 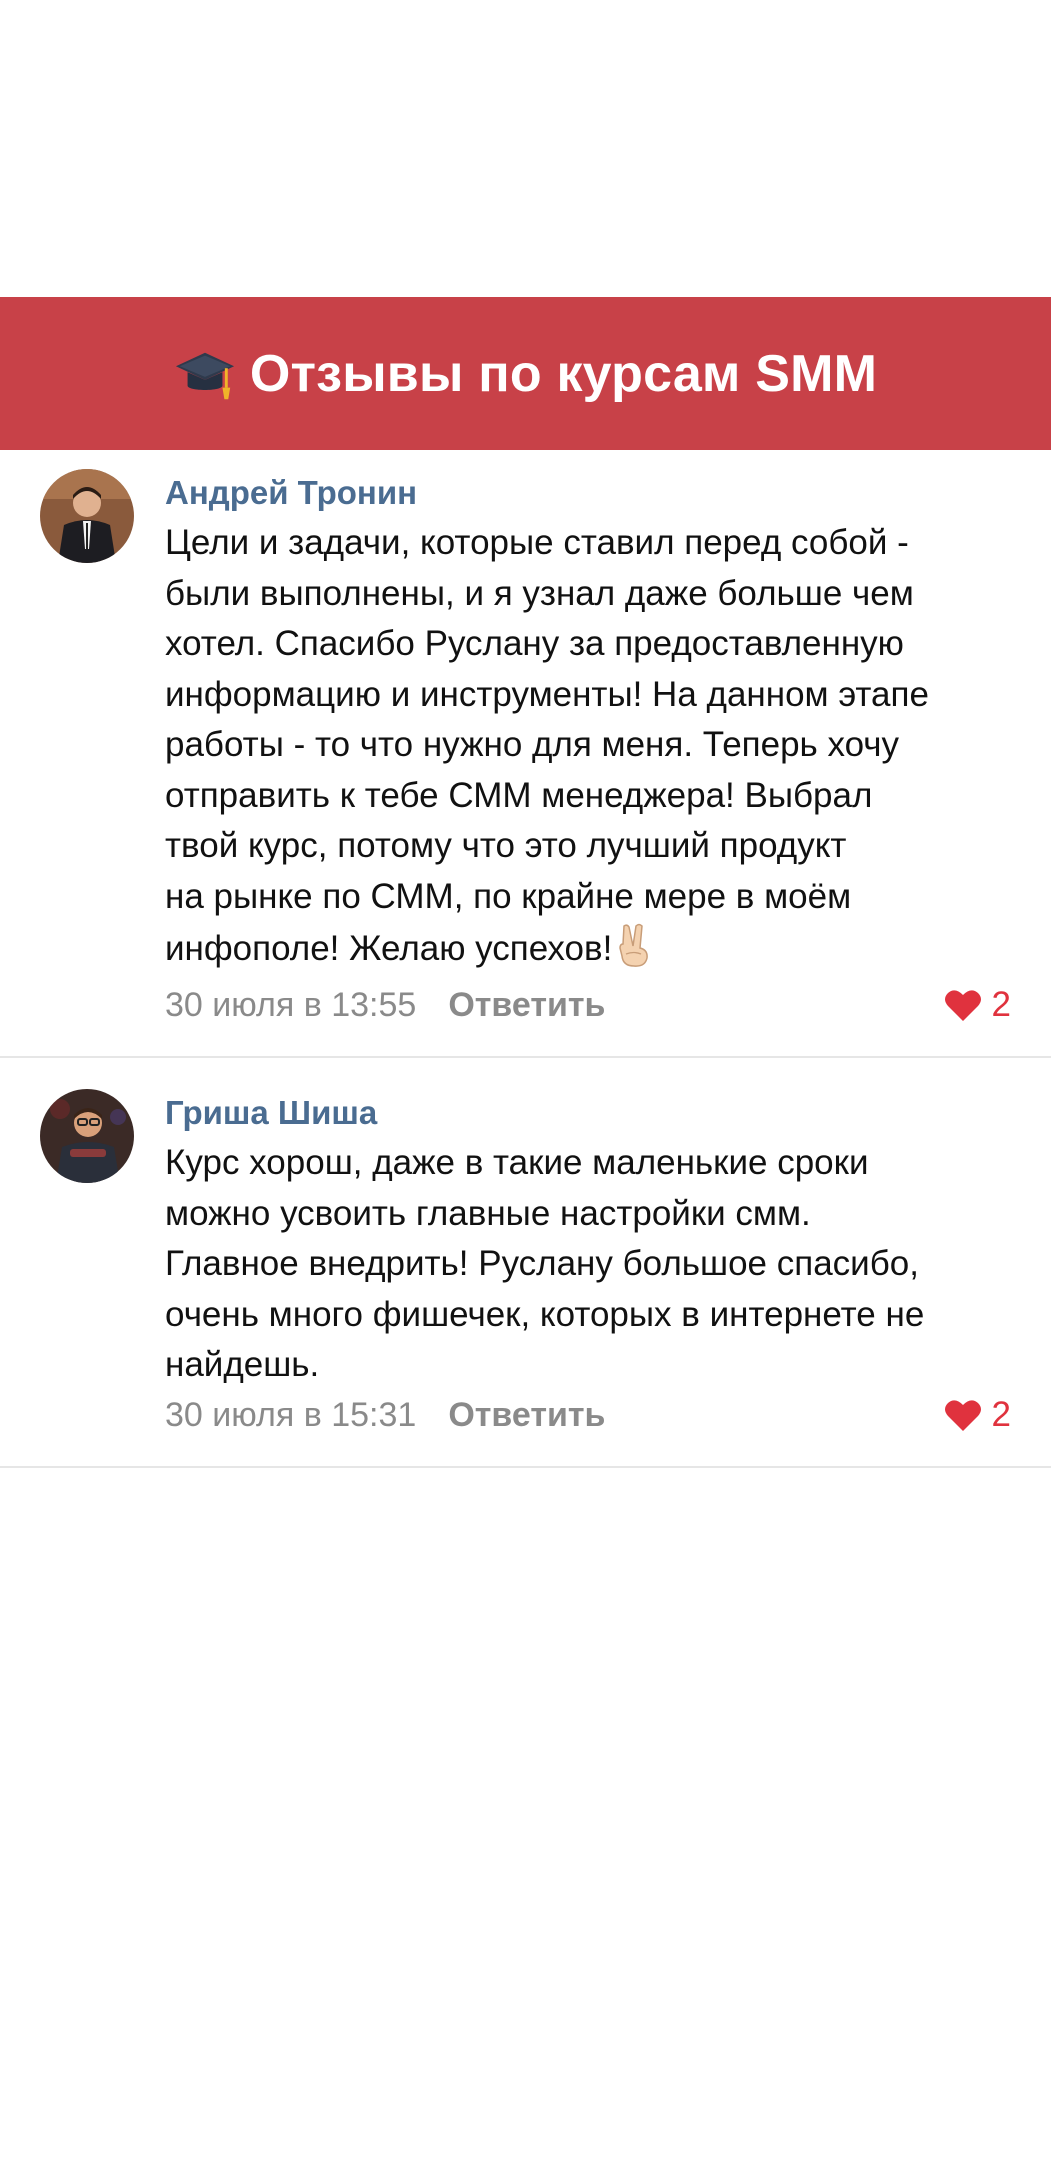 What do you see at coordinates (634, 945) in the screenshot?
I see `victory-hand-icon` at bounding box center [634, 945].